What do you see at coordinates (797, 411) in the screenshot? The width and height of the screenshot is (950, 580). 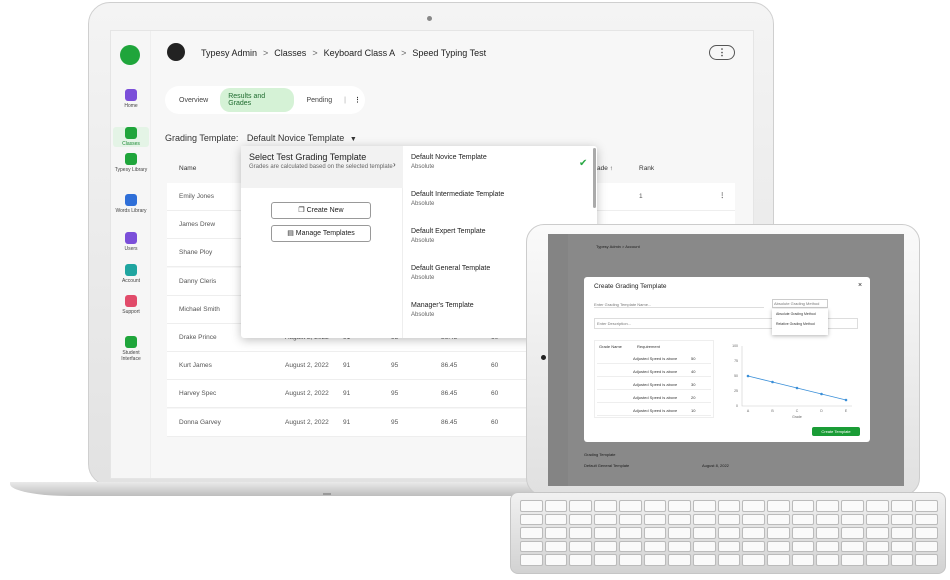 I see `x-tick-label: C` at bounding box center [797, 411].